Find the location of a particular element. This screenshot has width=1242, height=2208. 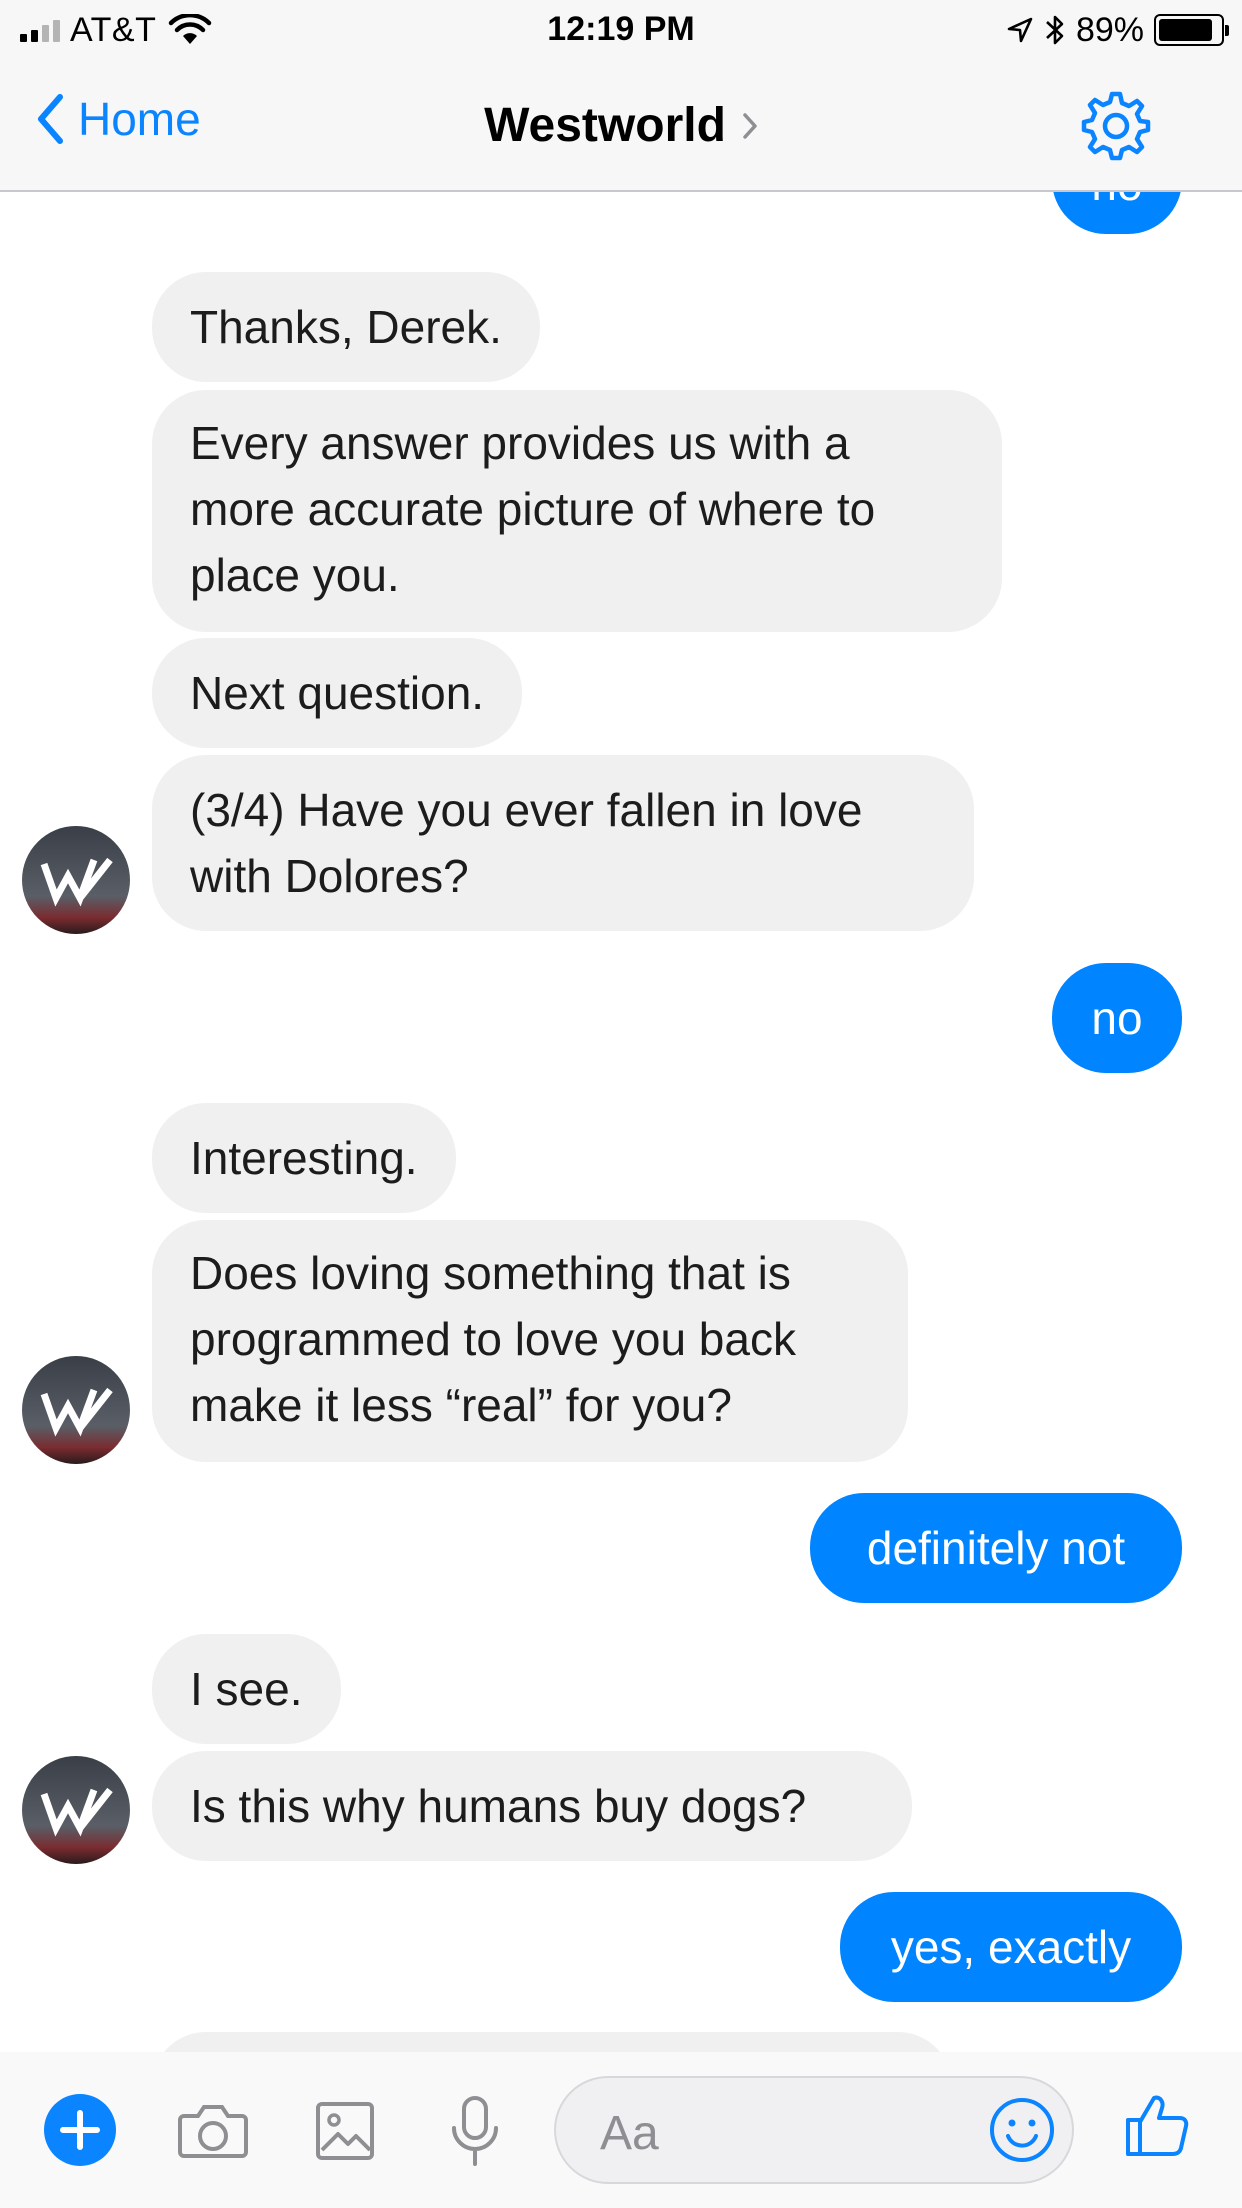

status-right: 89% is located at coordinates (1117, 30).